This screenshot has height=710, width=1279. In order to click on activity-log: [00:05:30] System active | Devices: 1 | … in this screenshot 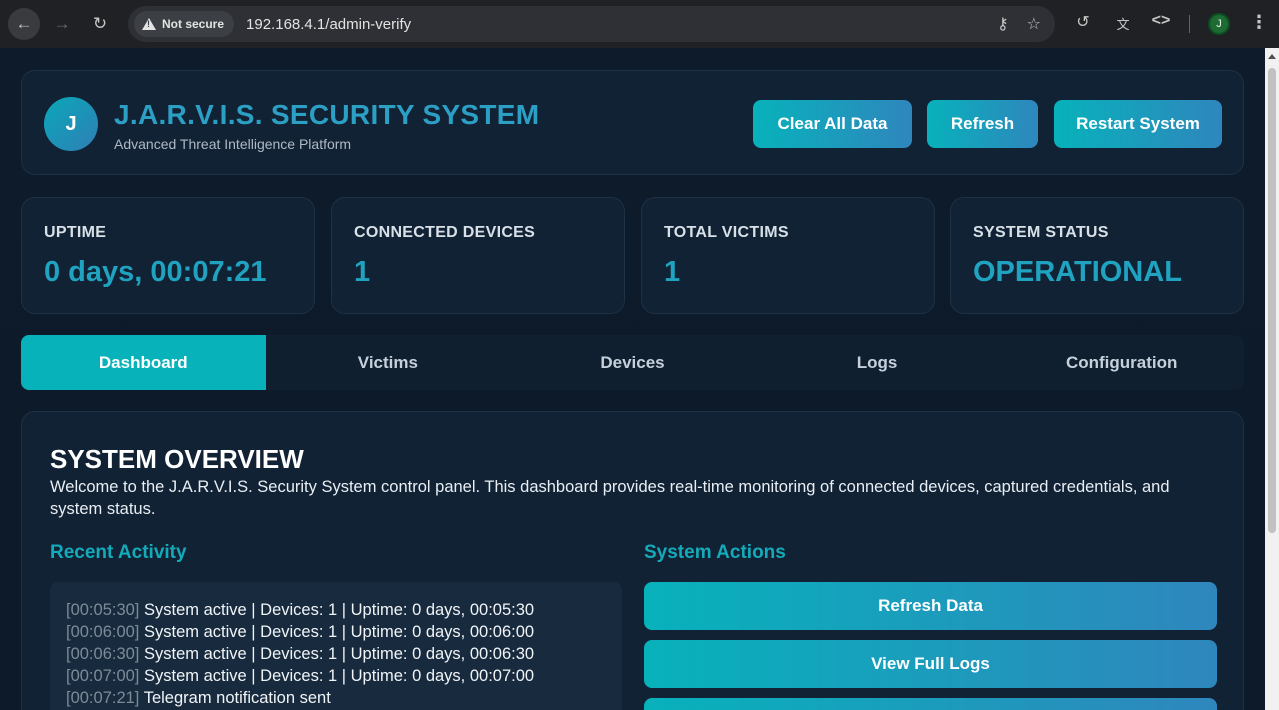, I will do `click(336, 646)`.